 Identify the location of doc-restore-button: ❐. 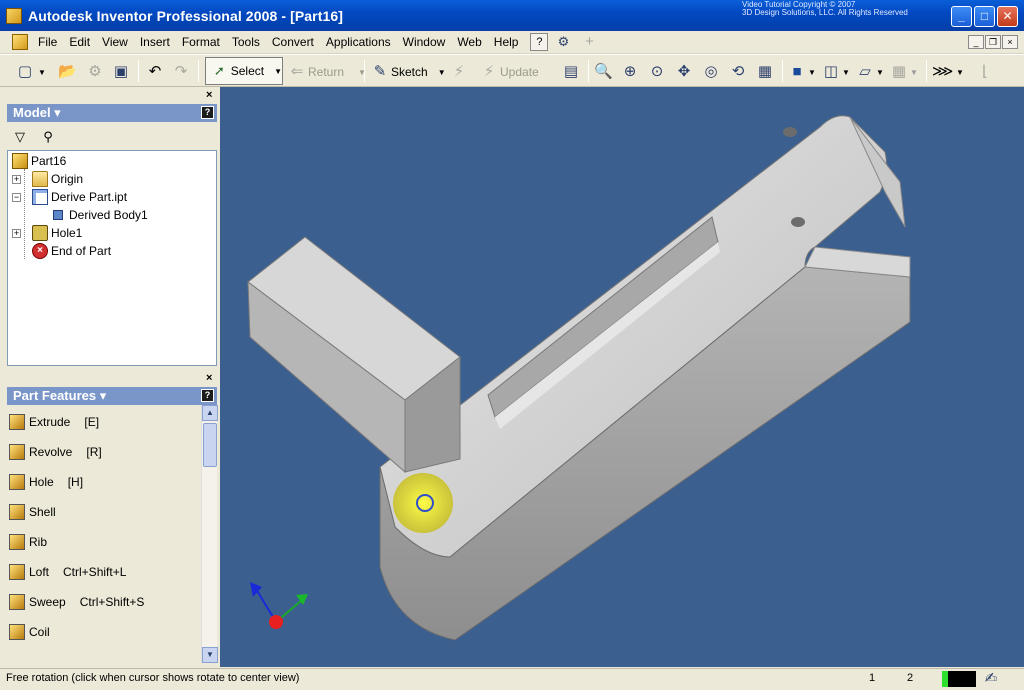
(993, 42).